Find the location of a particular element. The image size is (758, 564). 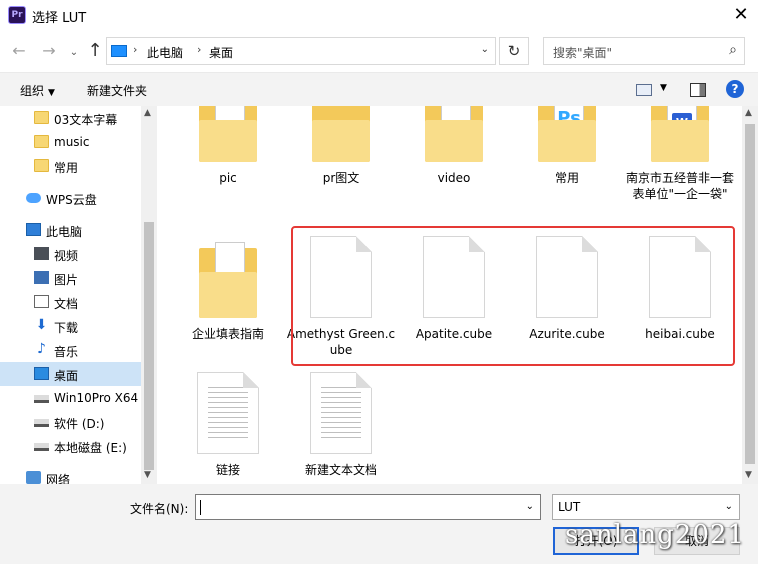

sidebar-item-downloads: ⬇ 下载 is located at coordinates (70, 326).